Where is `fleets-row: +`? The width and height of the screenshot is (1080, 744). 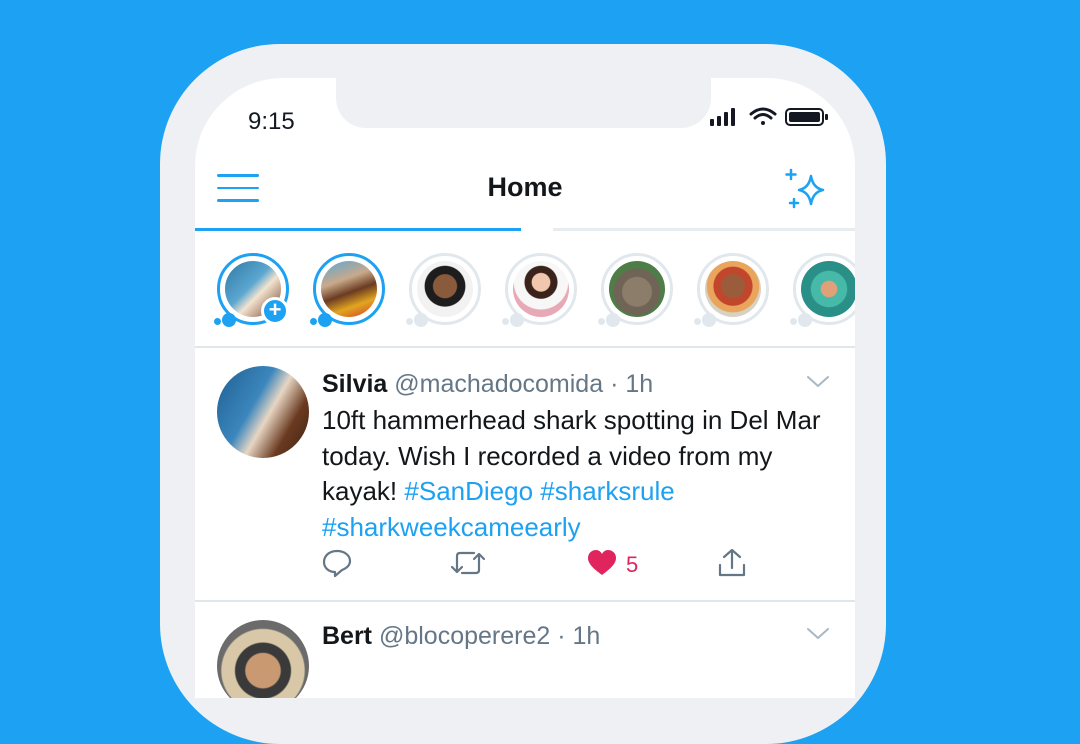 fleets-row: + is located at coordinates (525, 289).